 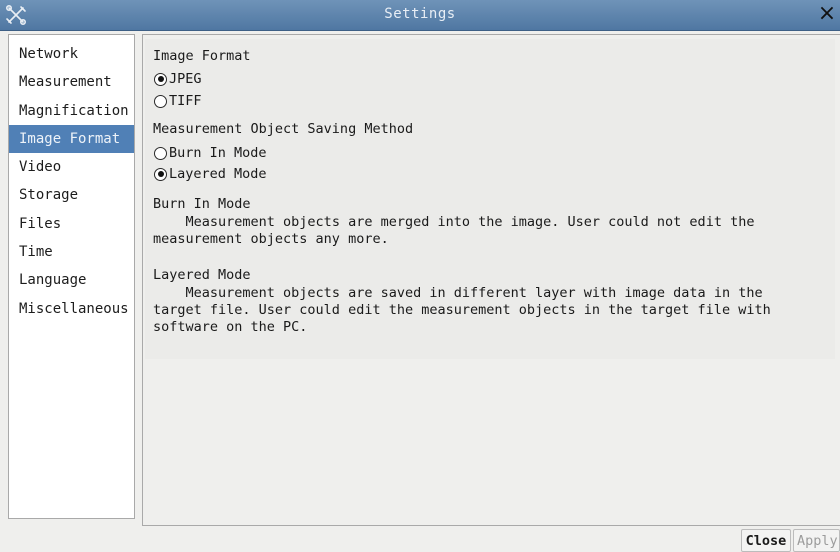 What do you see at coordinates (766, 540) in the screenshot?
I see `close-button: Close` at bounding box center [766, 540].